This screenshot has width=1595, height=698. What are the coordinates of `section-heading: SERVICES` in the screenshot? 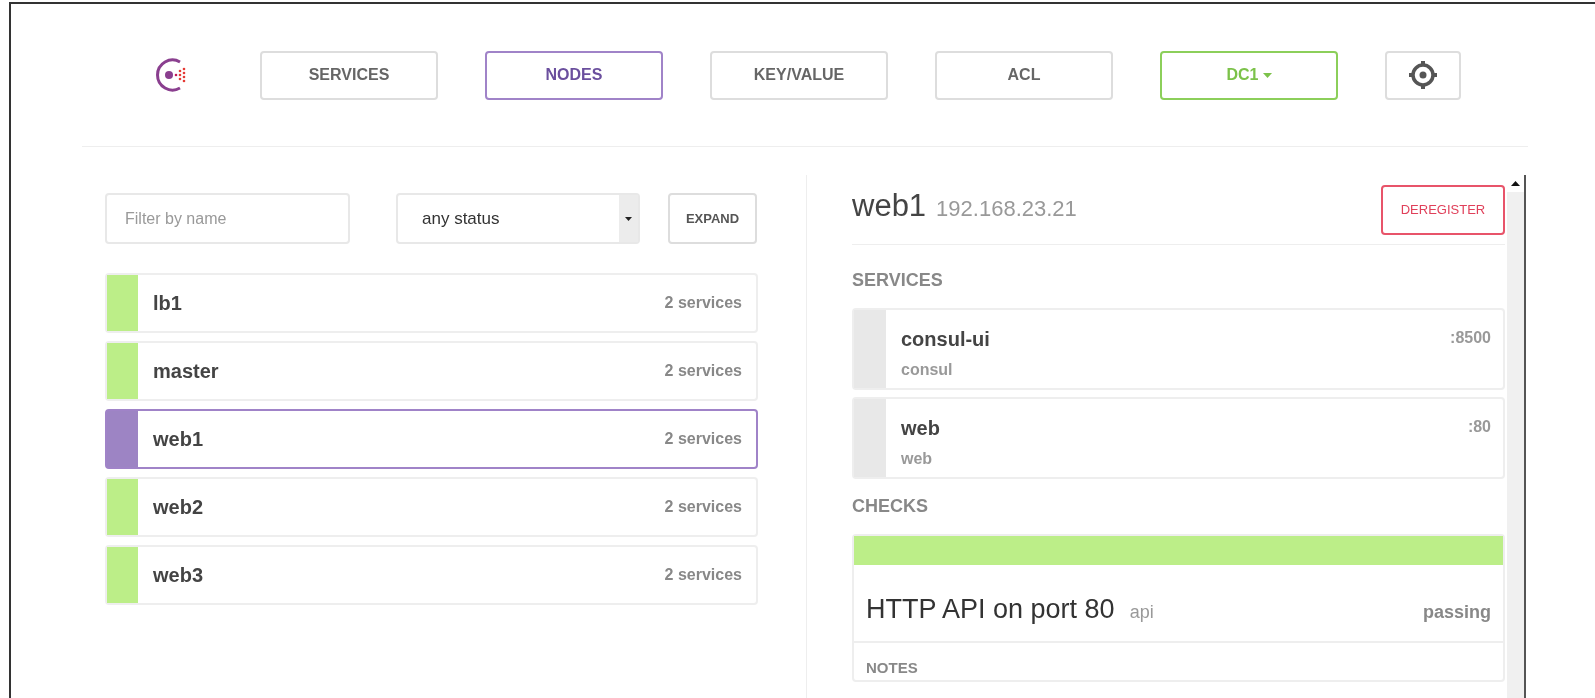 It's located at (898, 280).